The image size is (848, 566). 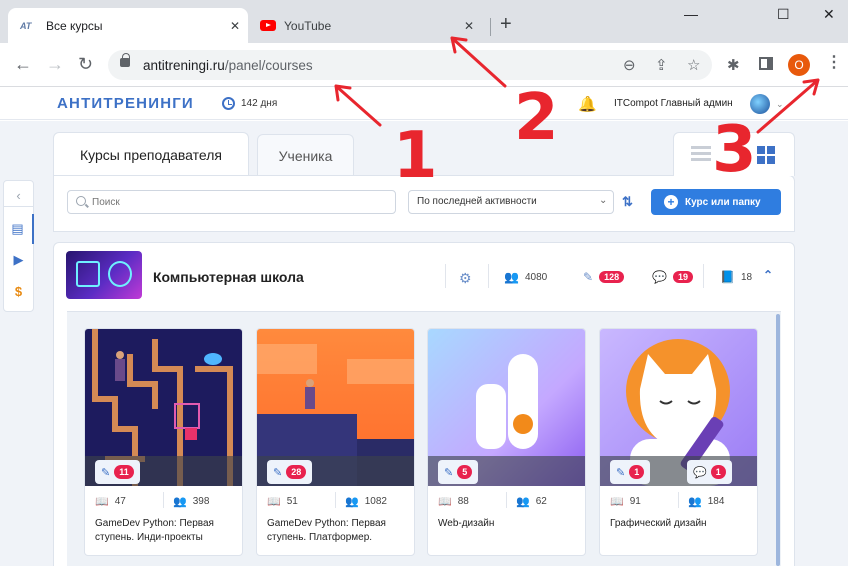 I want to click on course-card: ✎ 5 📖 88 👥 62 Web-дизайн, so click(x=506, y=442).